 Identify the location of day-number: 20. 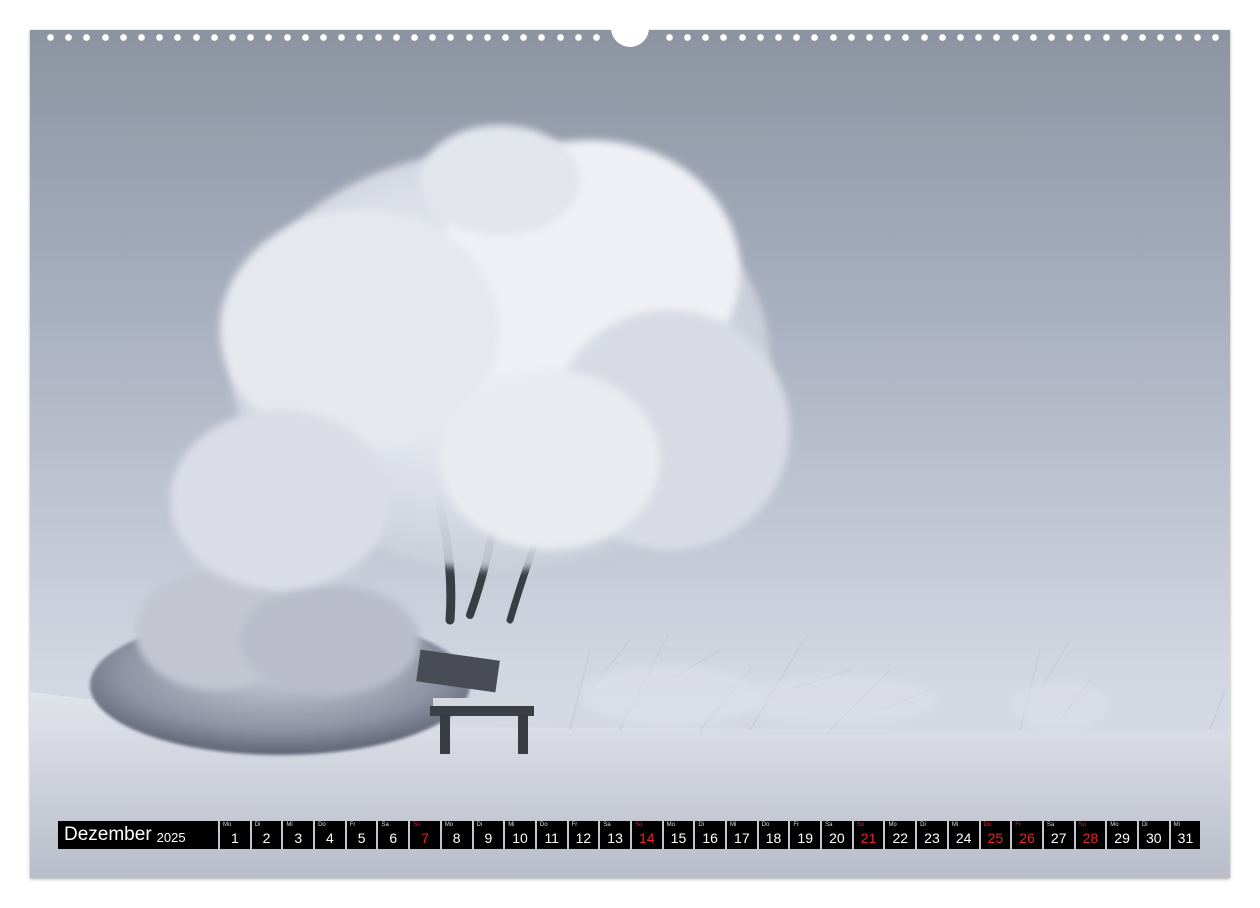
(837, 838).